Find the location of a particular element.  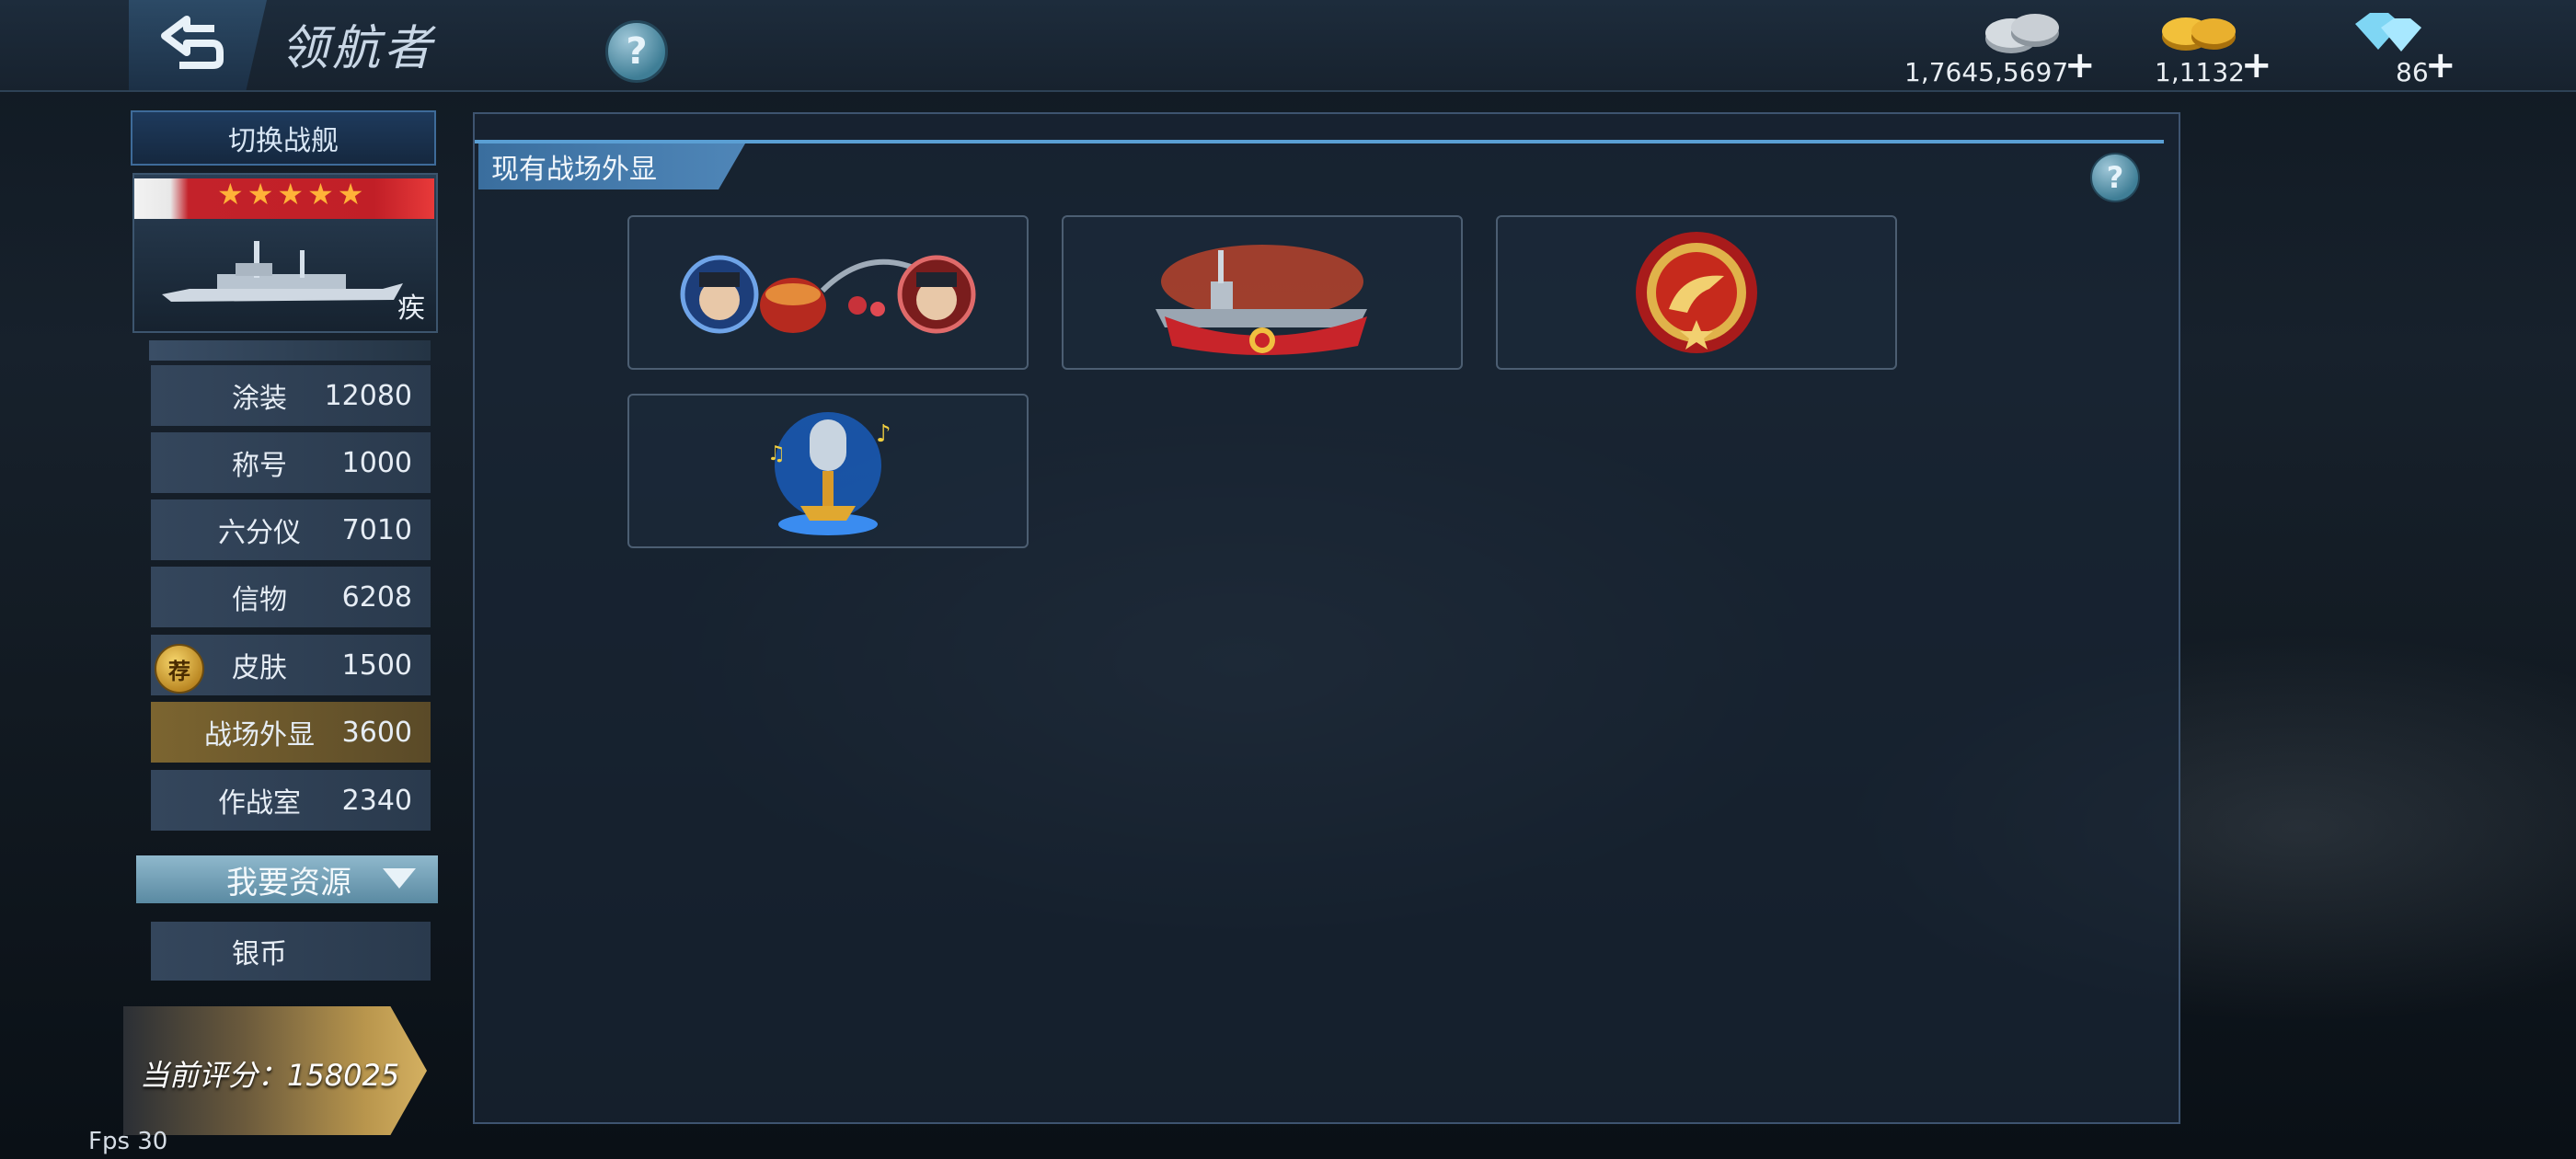

ship-class-label: 疾 is located at coordinates (411, 309).